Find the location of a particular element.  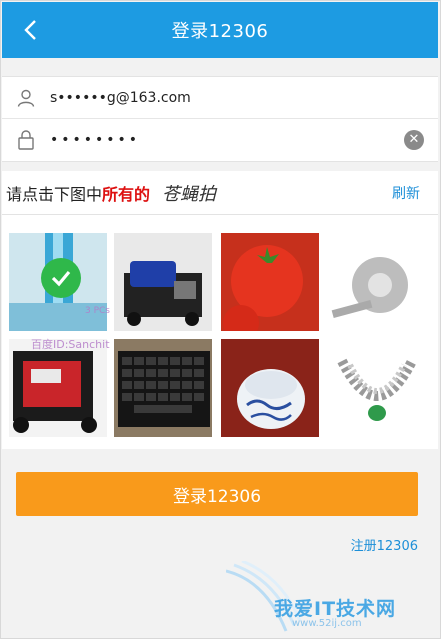

prompt-prefix: 请点击下图中 is located at coordinates (54, 194).